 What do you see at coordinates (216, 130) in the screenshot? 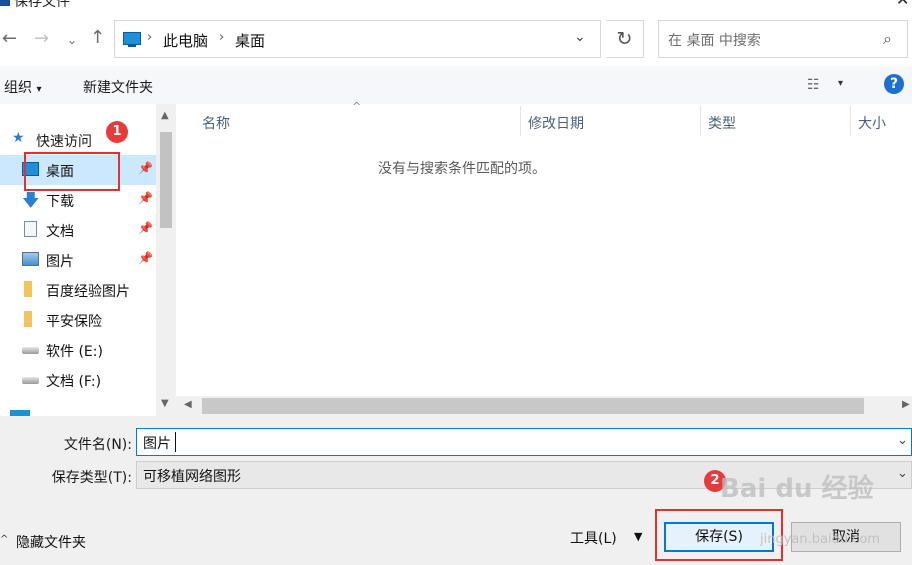
I see `column-name: 名称` at bounding box center [216, 130].